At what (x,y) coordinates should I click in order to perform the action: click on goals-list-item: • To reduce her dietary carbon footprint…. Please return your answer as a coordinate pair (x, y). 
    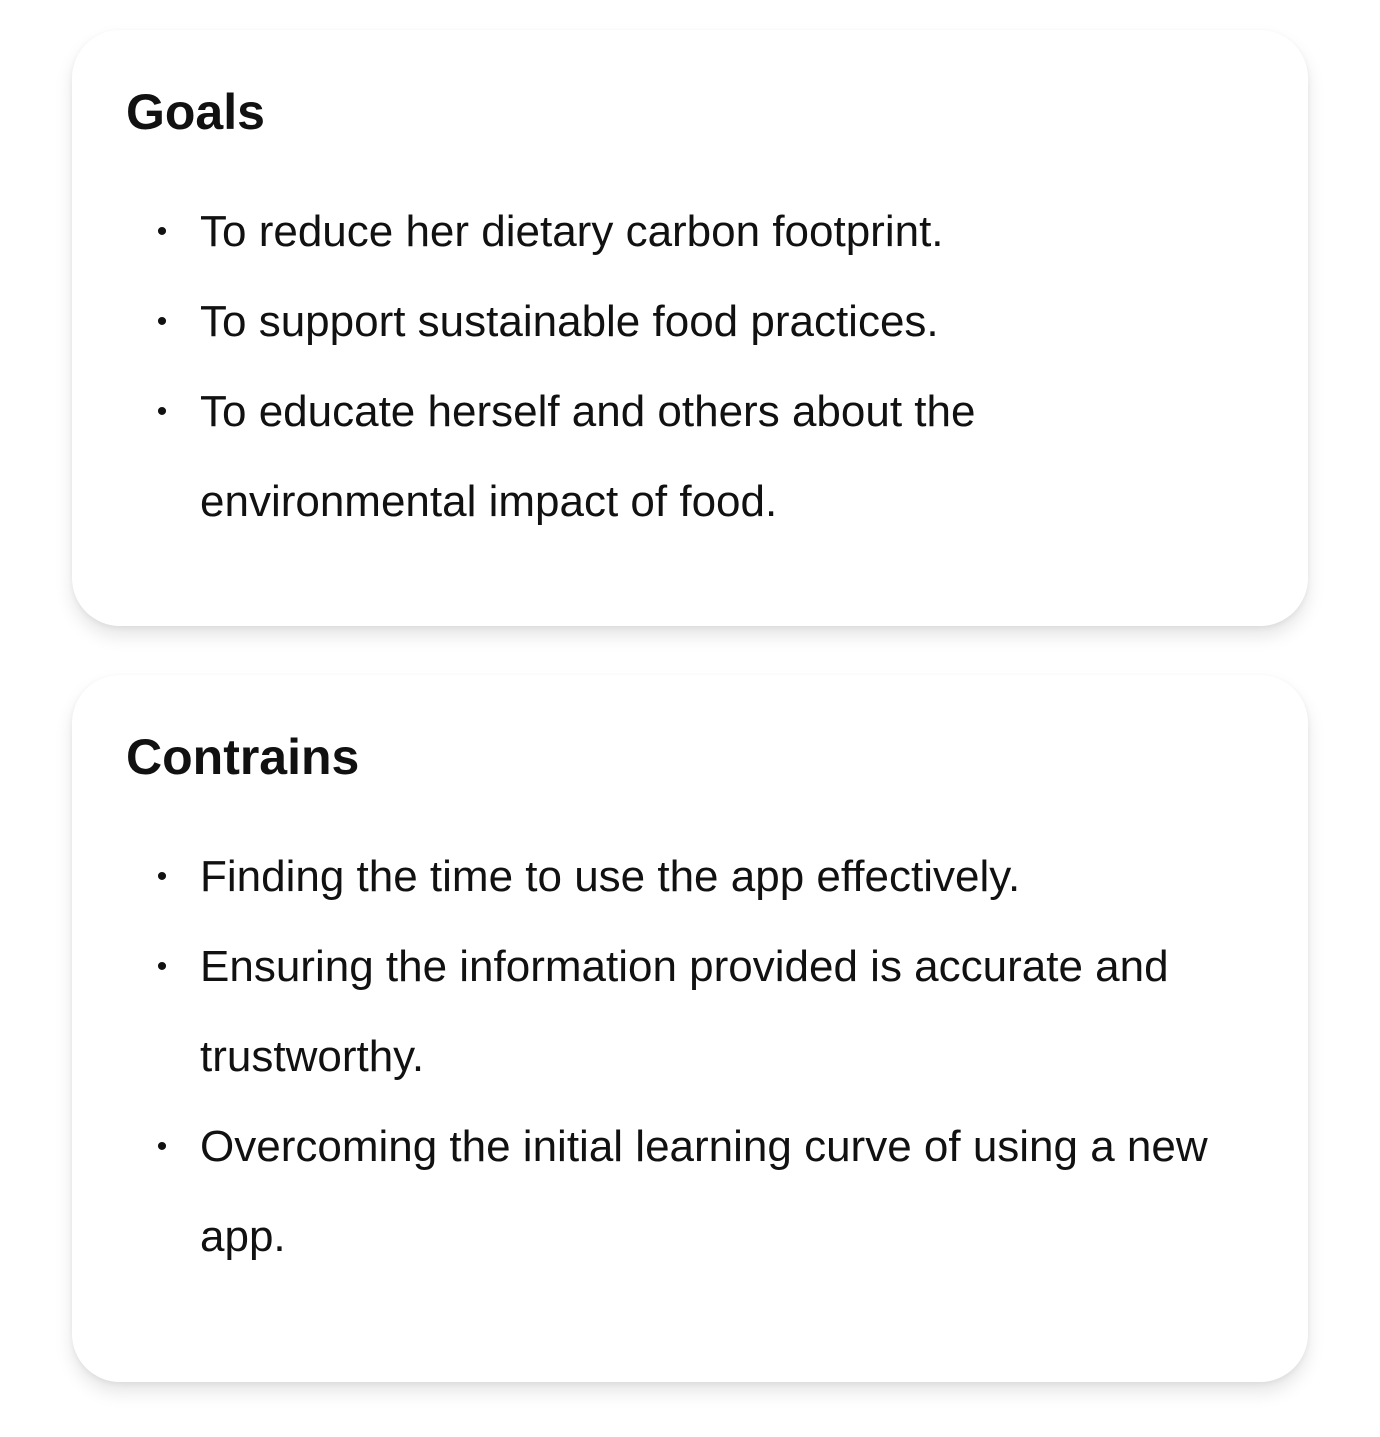
    Looking at the image, I should click on (682, 232).